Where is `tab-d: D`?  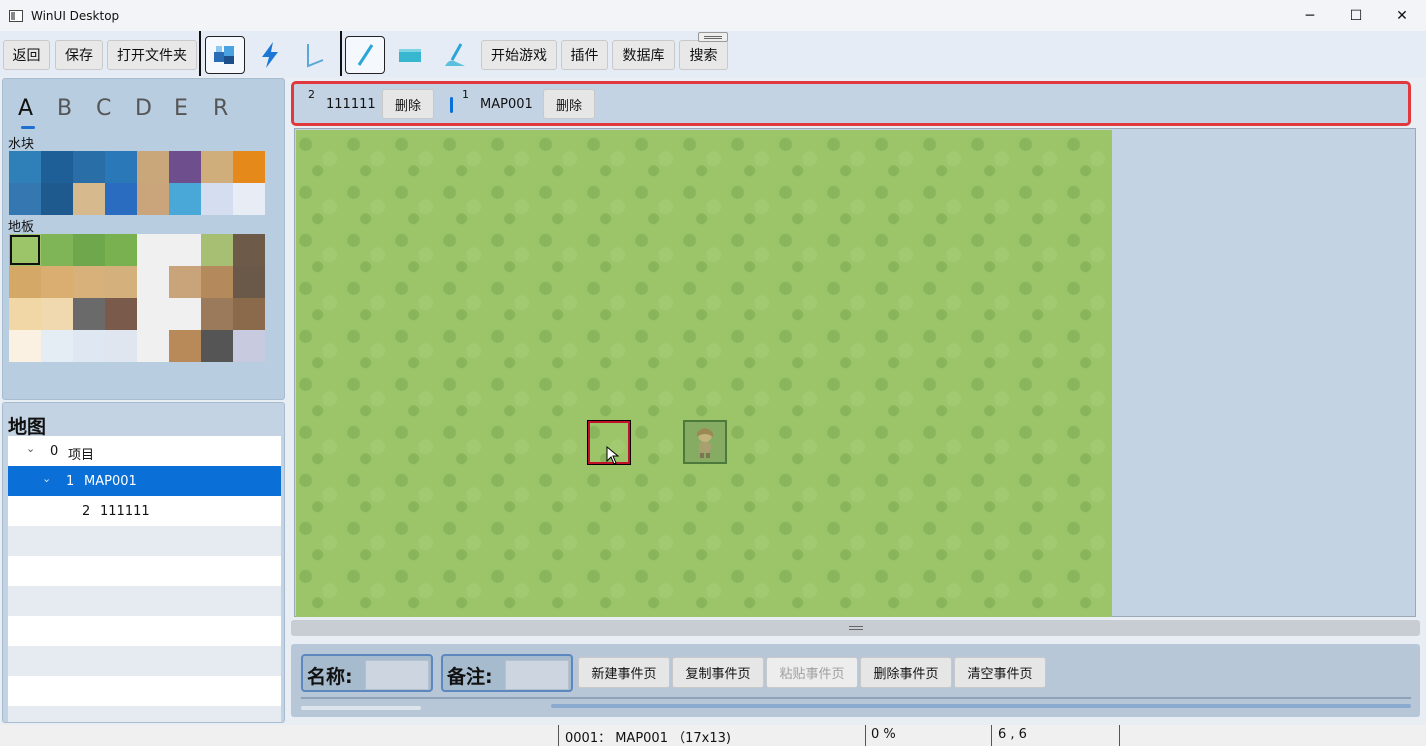 tab-d: D is located at coordinates (154, 108).